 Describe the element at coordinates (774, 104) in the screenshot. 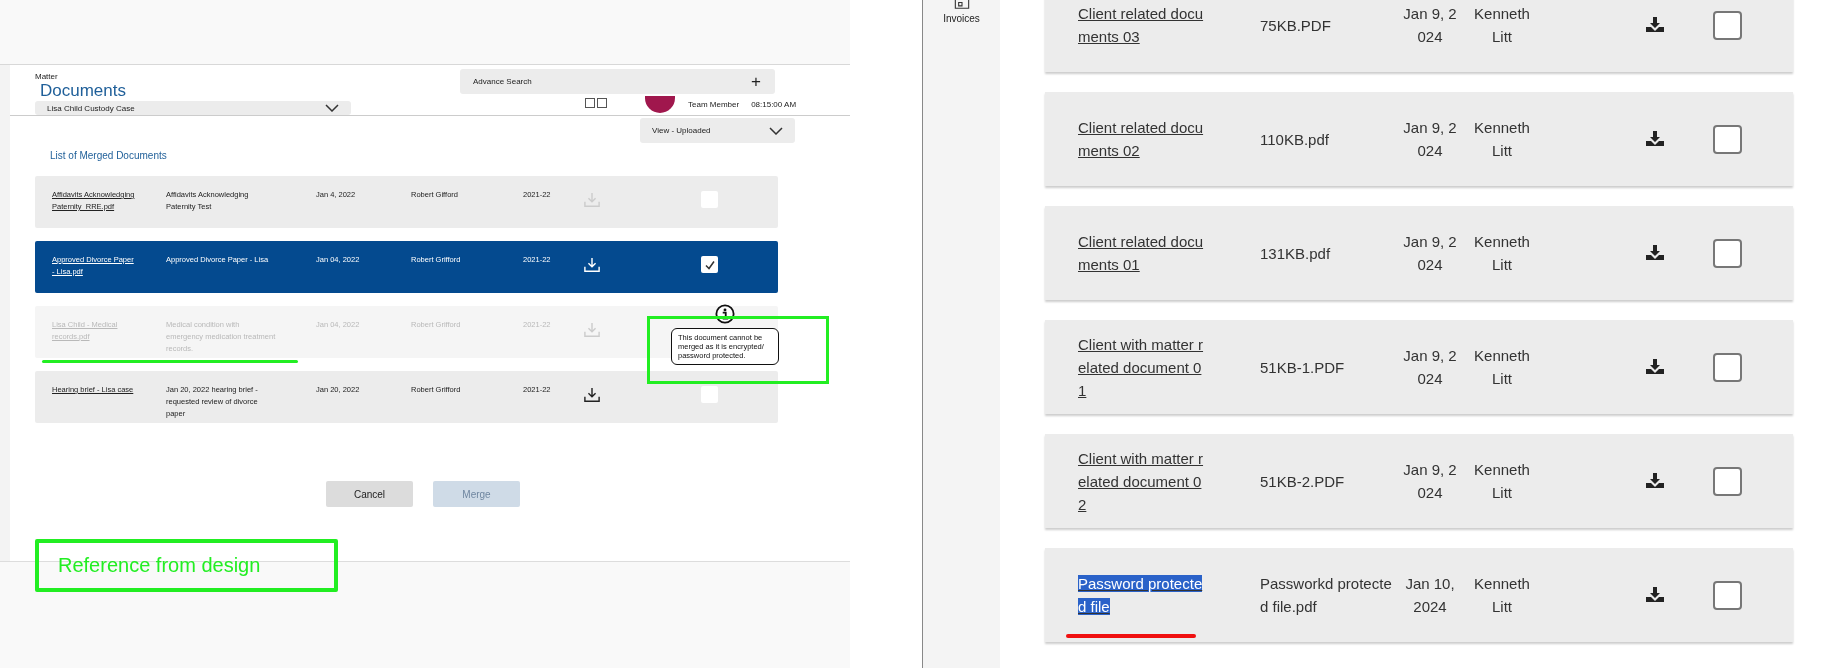

I see `time-text: 08:15:00 AM` at that location.